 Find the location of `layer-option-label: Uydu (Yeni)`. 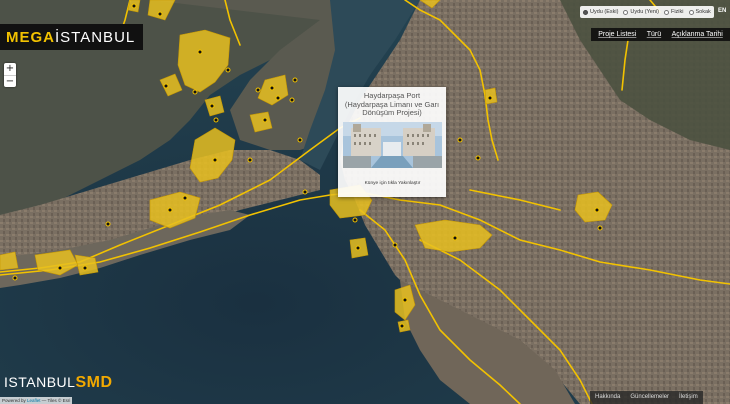

layer-option-label: Uydu (Yeni) is located at coordinates (644, 12).